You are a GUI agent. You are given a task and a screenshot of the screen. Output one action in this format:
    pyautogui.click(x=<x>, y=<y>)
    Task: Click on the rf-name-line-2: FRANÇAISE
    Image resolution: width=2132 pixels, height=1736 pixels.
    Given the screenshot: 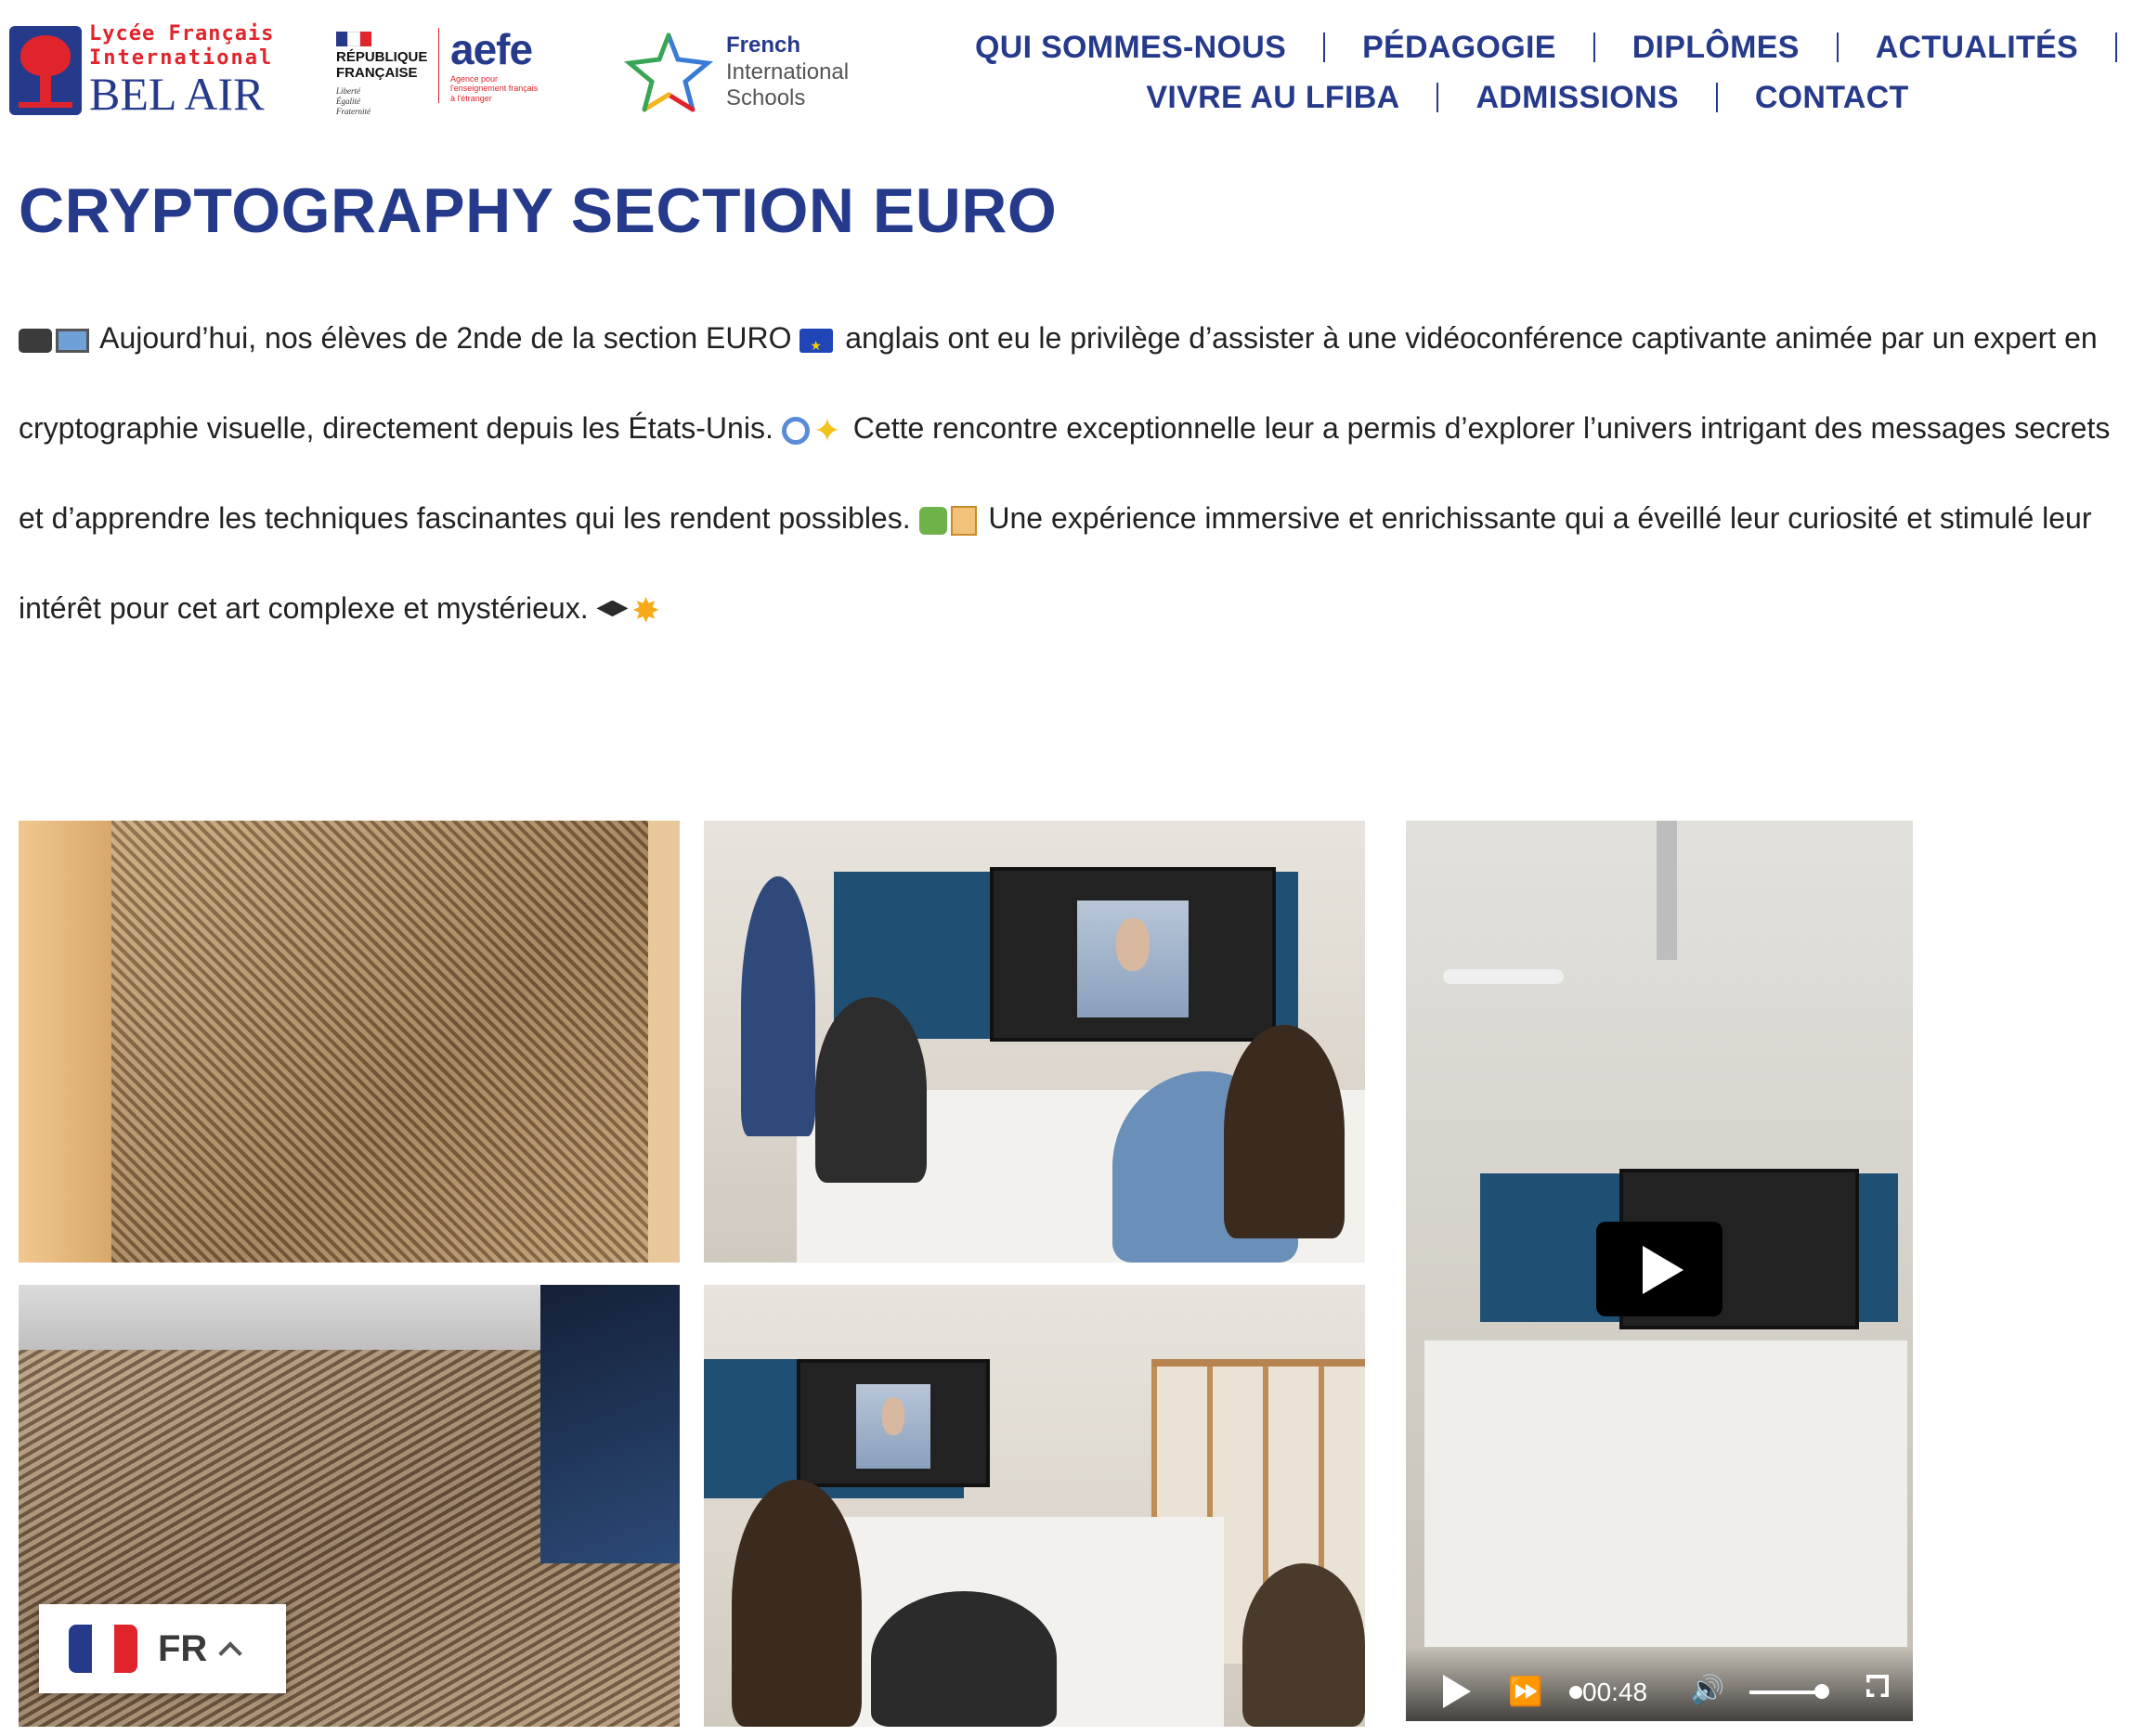 What is the action you would take?
    pyautogui.click(x=377, y=73)
    